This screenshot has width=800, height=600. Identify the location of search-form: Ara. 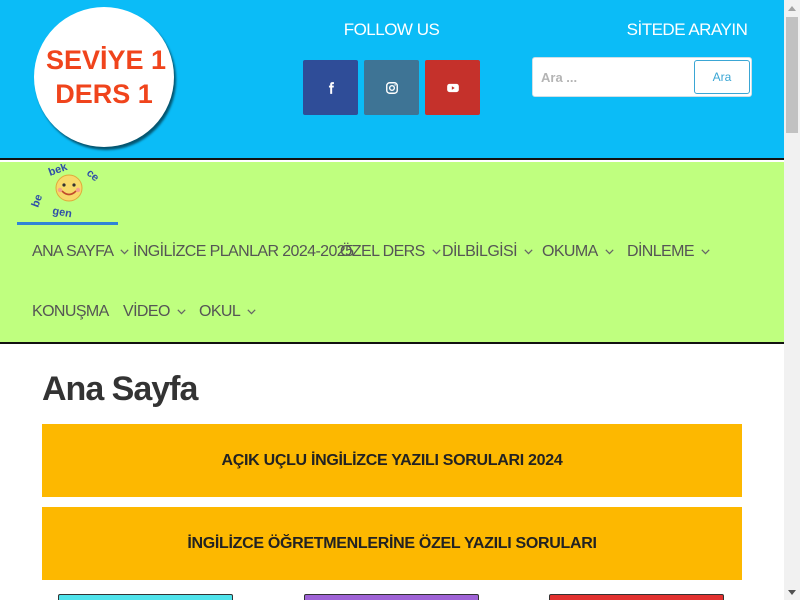
(642, 77).